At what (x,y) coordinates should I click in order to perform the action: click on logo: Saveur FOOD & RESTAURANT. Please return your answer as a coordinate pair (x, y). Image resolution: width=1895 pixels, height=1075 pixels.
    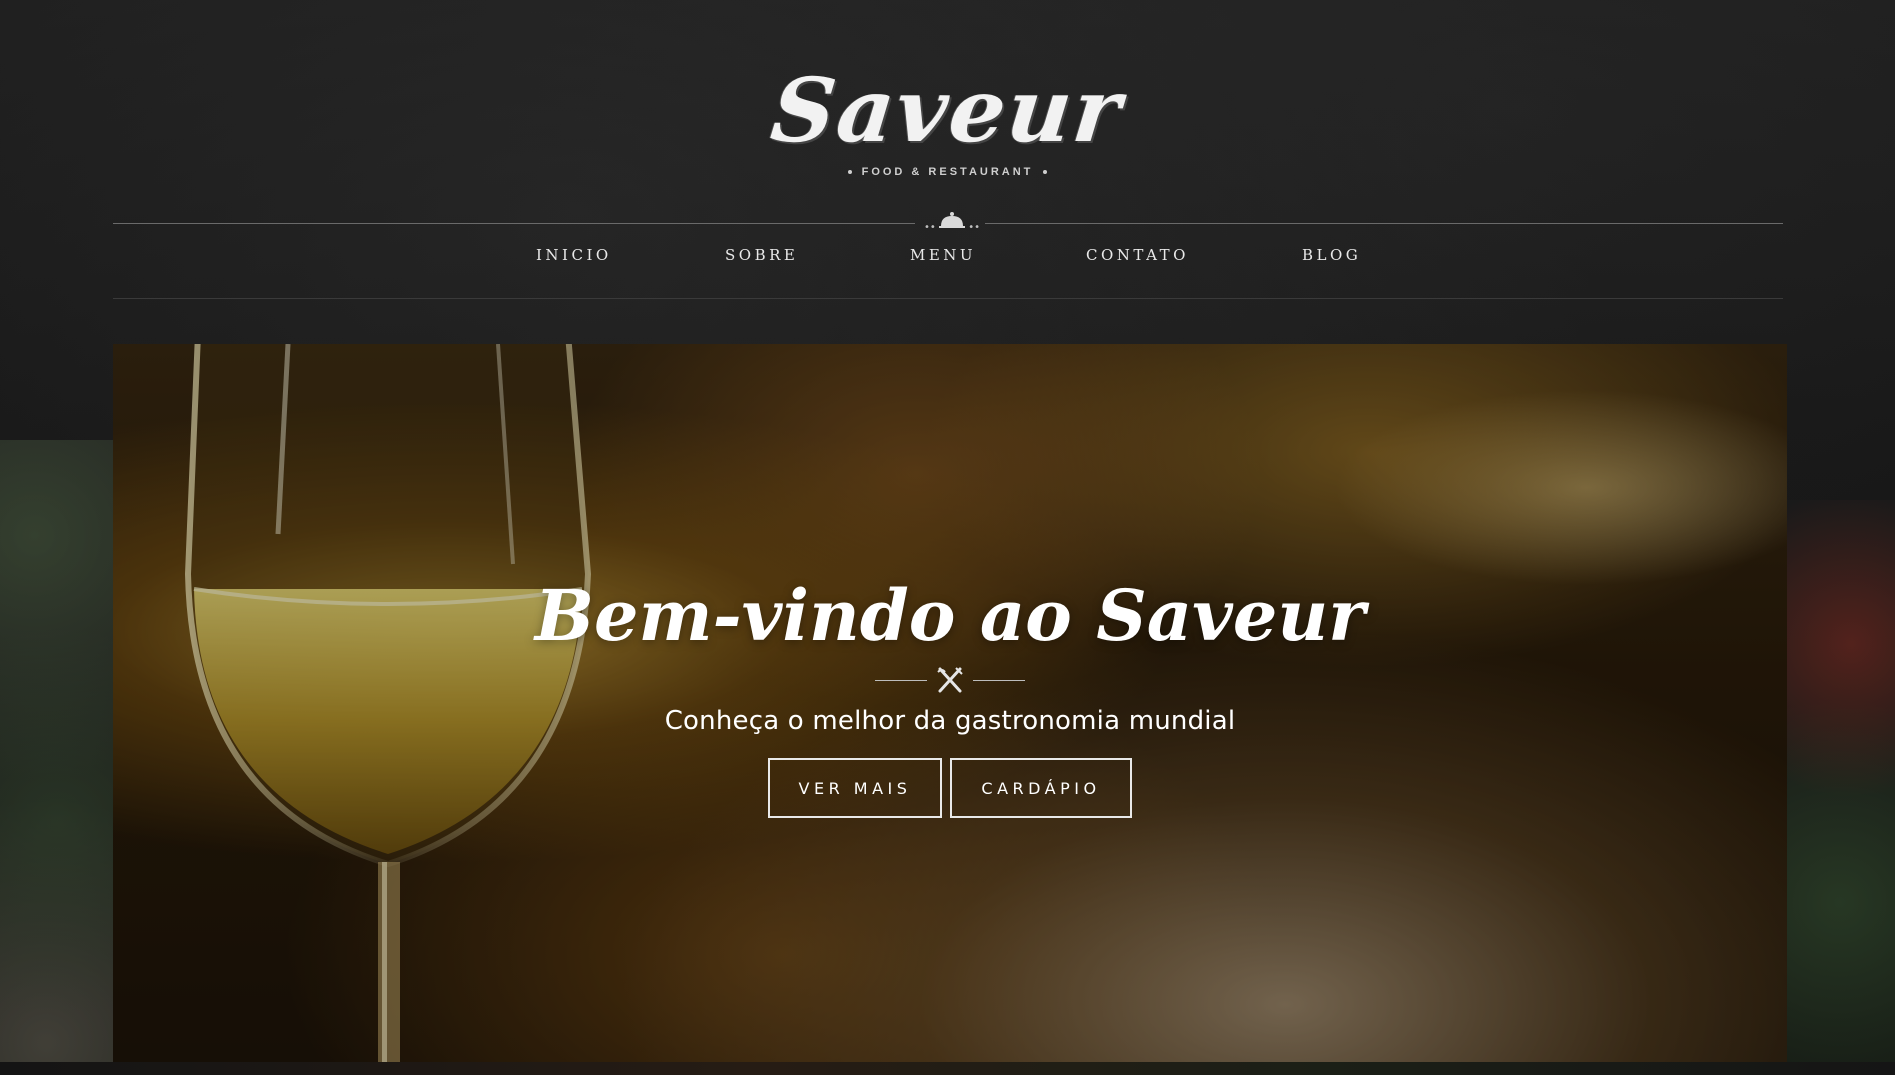
    Looking at the image, I should click on (947, 118).